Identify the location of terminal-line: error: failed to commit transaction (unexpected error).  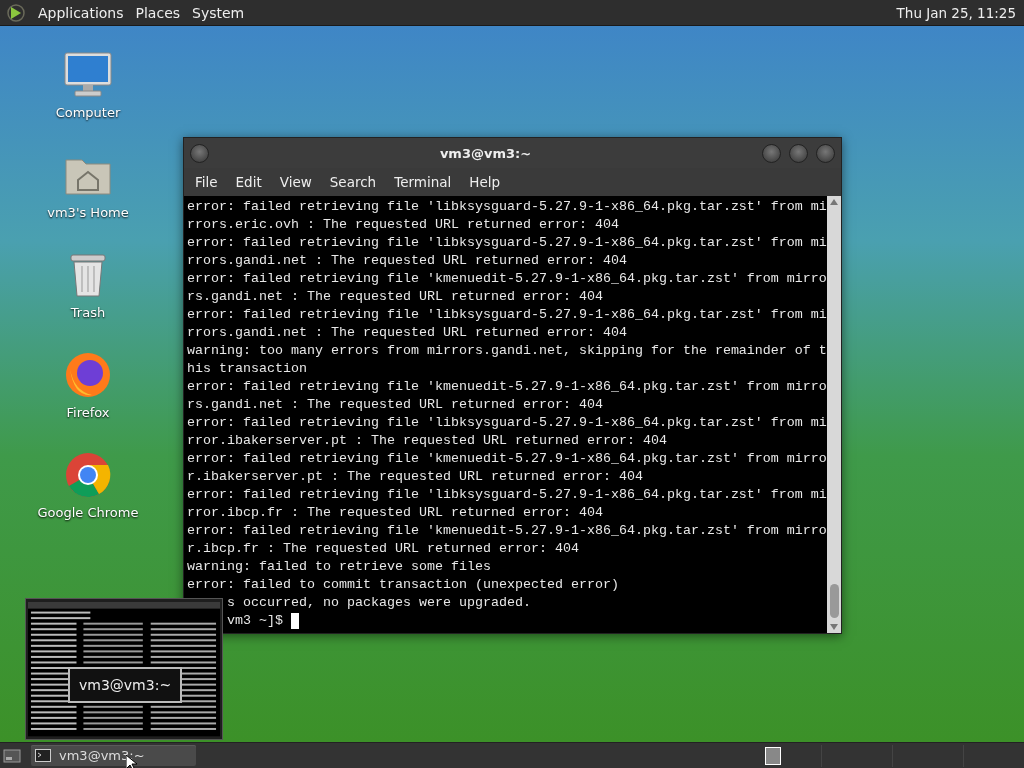
(403, 585).